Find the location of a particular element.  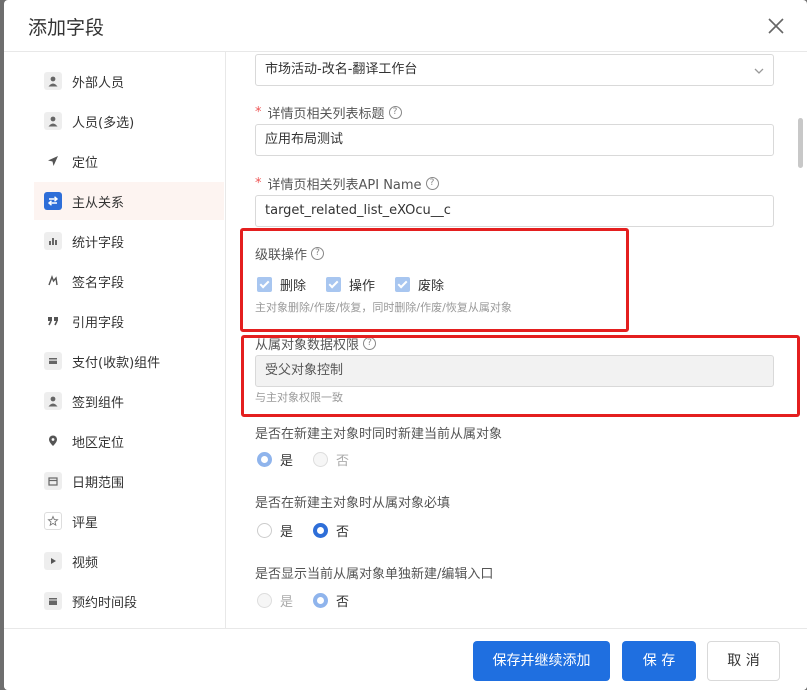

api-name-input: target_related_list_eXOcu__c is located at coordinates (514, 211).